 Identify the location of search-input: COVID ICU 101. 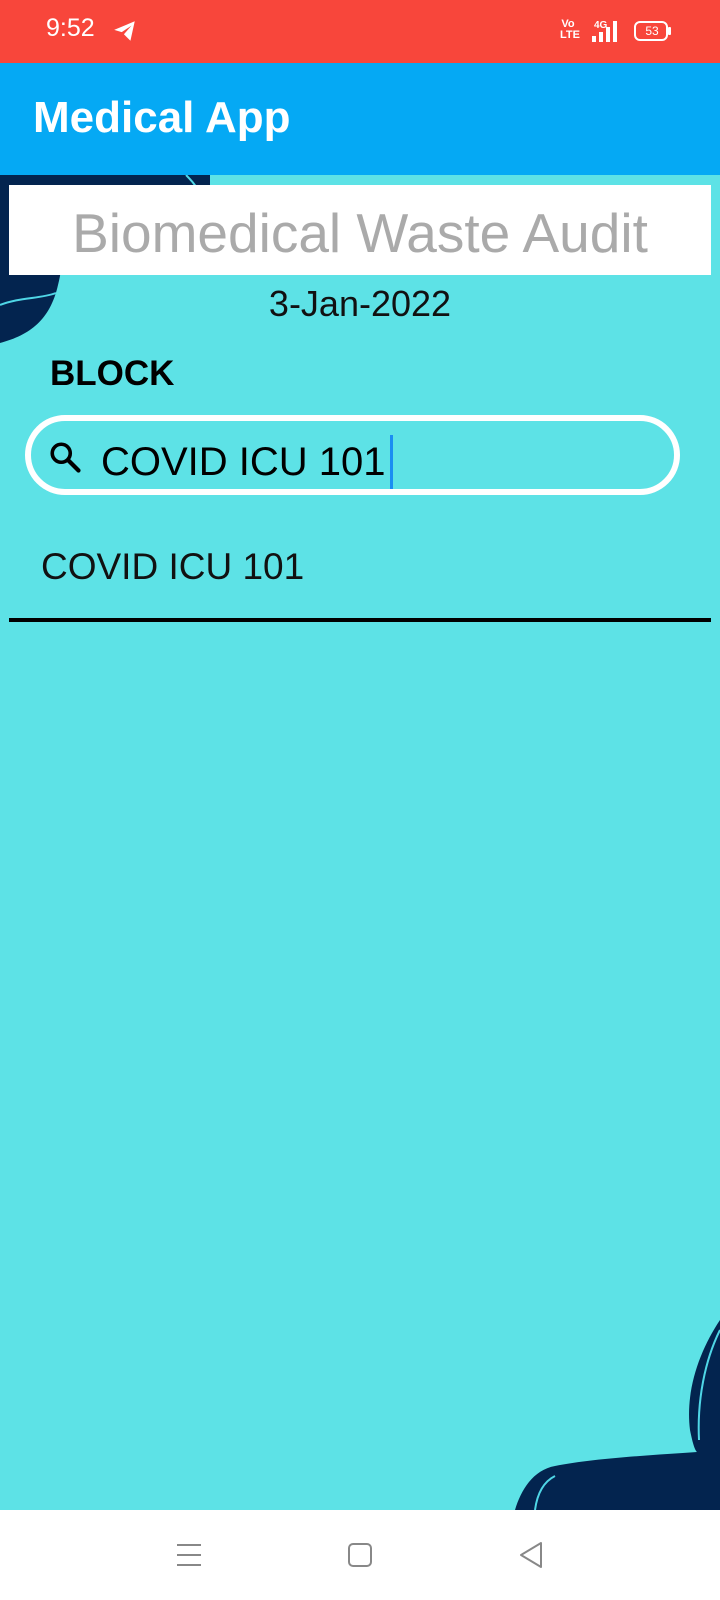
(247, 462).